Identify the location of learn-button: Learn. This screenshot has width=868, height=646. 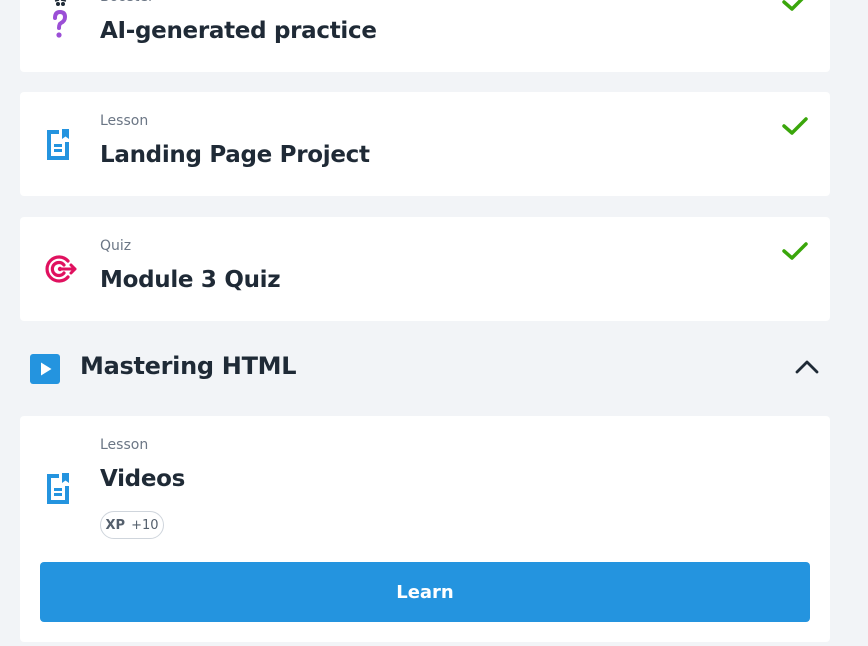
(425, 592).